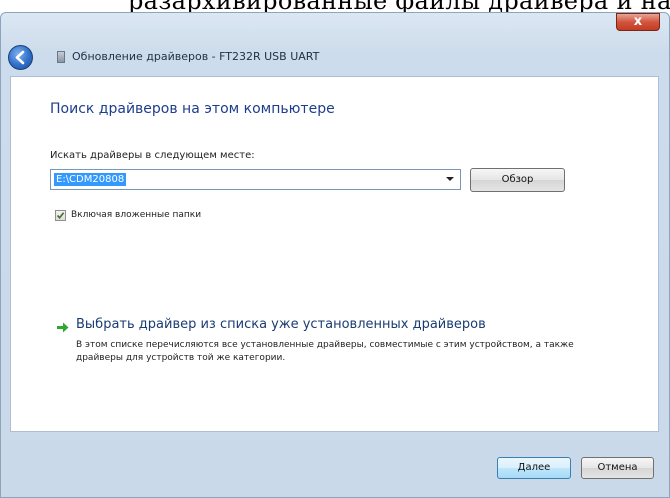 The width and height of the screenshot is (670, 498). I want to click on browse-button: Обзор, so click(517, 180).